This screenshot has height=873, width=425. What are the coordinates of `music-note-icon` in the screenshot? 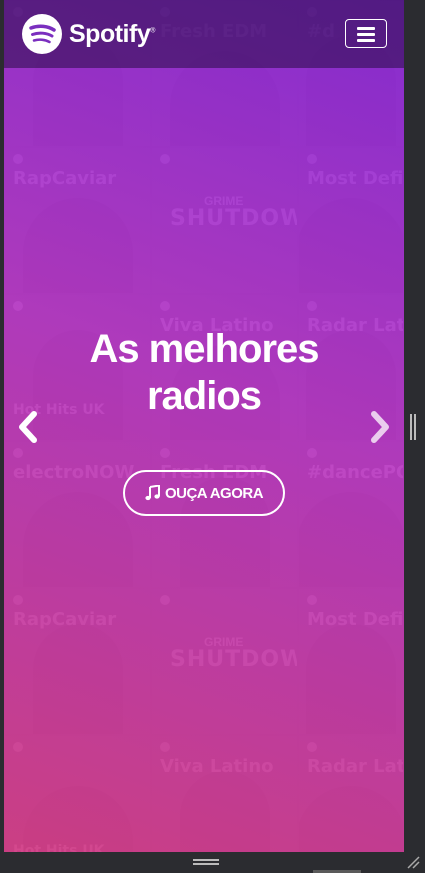 It's located at (152, 493).